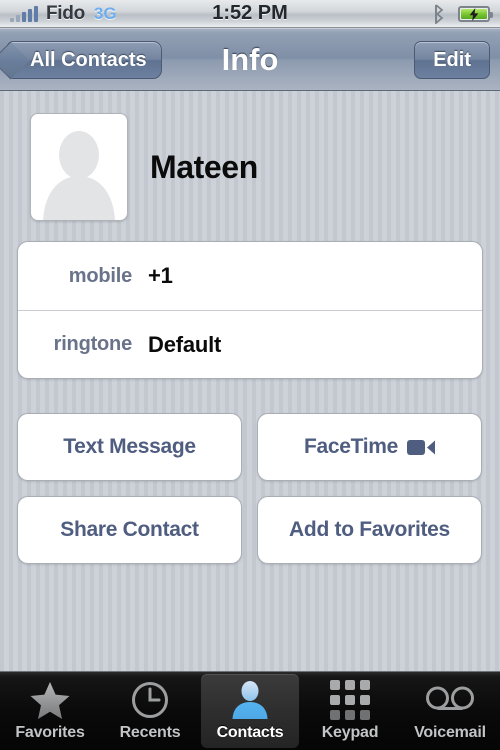 The image size is (500, 750). Describe the element at coordinates (93, 344) in the screenshot. I see `field-label: ringtone` at that location.